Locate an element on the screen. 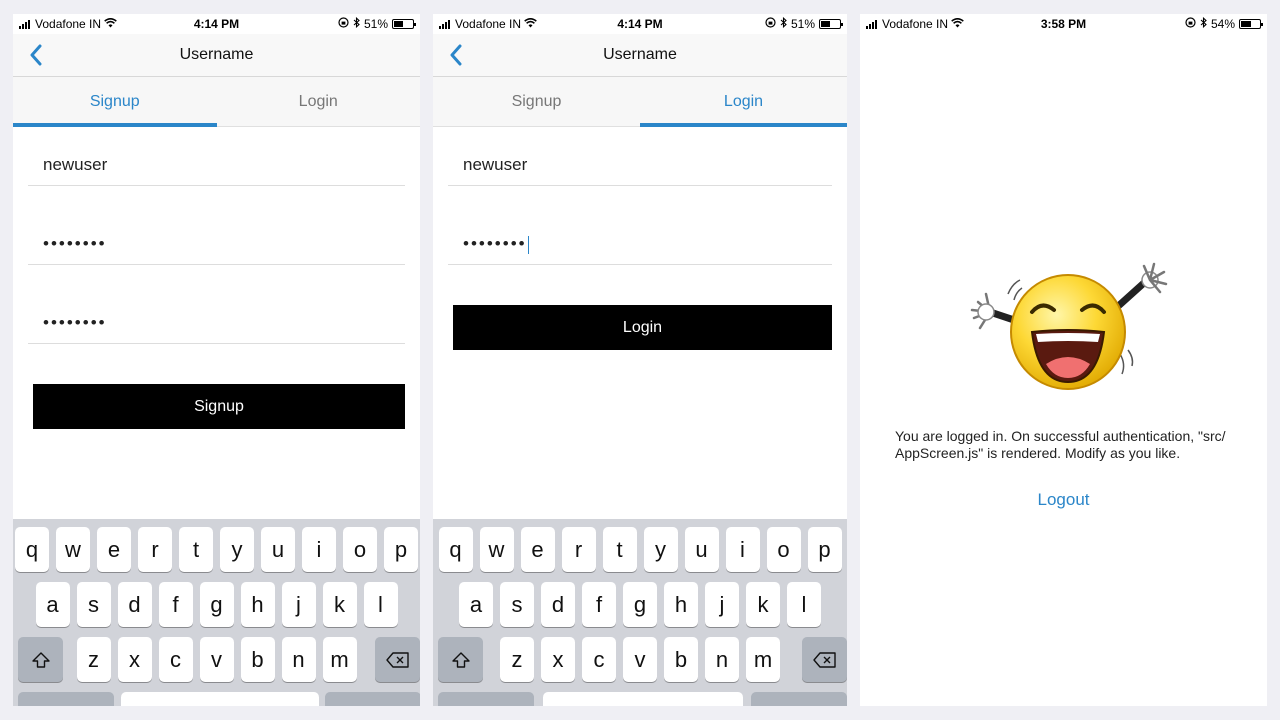 The image size is (1280, 720). keyboard-row-1: qwertyuiop is located at coordinates (216, 549).